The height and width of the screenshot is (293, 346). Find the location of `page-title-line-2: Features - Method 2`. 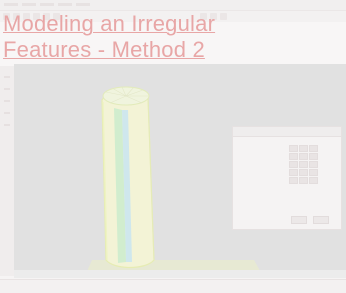

page-title-line-2: Features - Method 2 is located at coordinates (104, 49).